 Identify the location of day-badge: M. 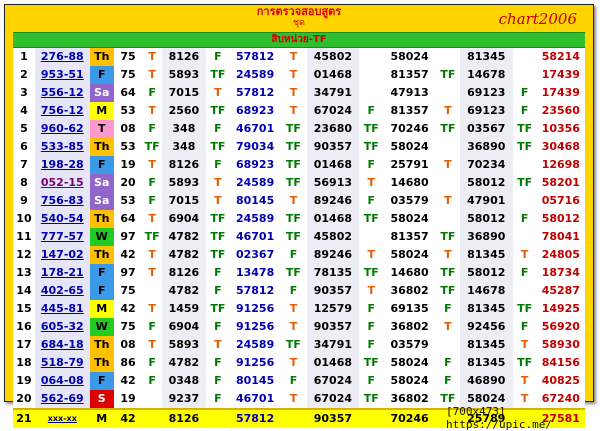
(101, 418).